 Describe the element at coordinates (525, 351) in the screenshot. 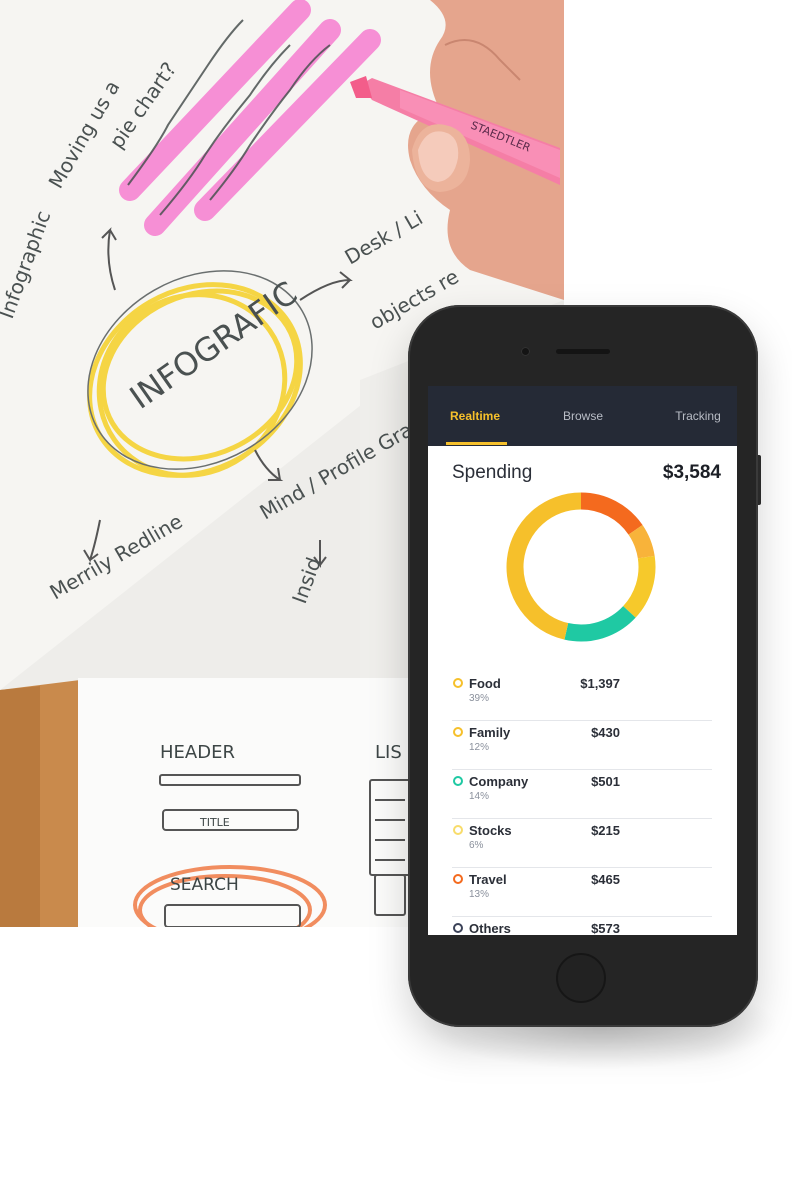

I see `front-camera` at that location.